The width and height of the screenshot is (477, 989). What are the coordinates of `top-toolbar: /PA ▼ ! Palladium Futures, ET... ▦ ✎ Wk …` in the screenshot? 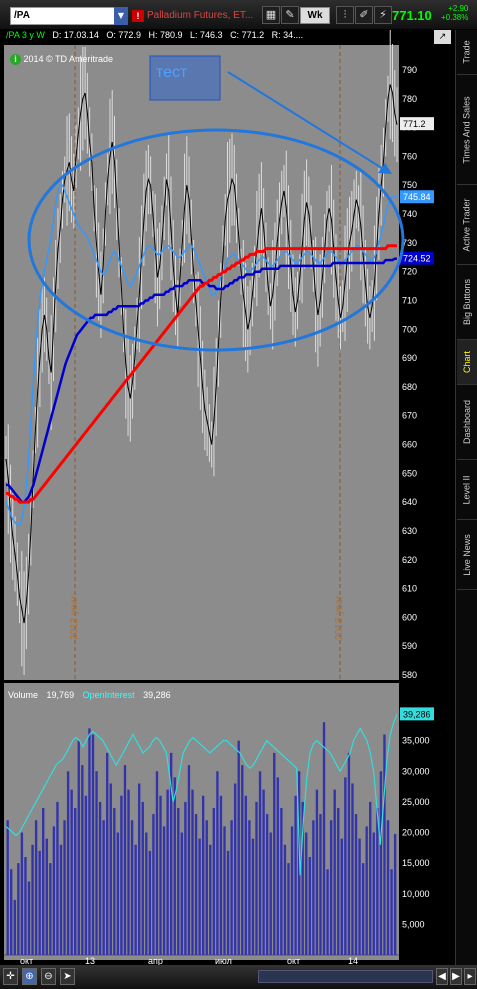 It's located at (238, 15).